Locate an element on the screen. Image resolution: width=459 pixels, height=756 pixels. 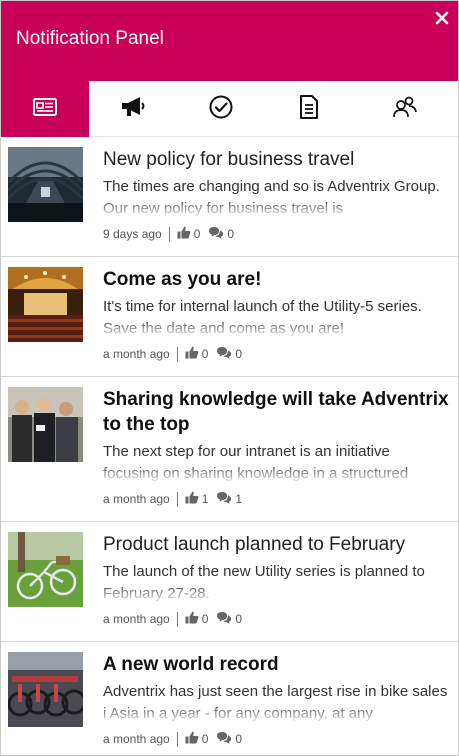
item-title: Come as you are! is located at coordinates (277, 279).